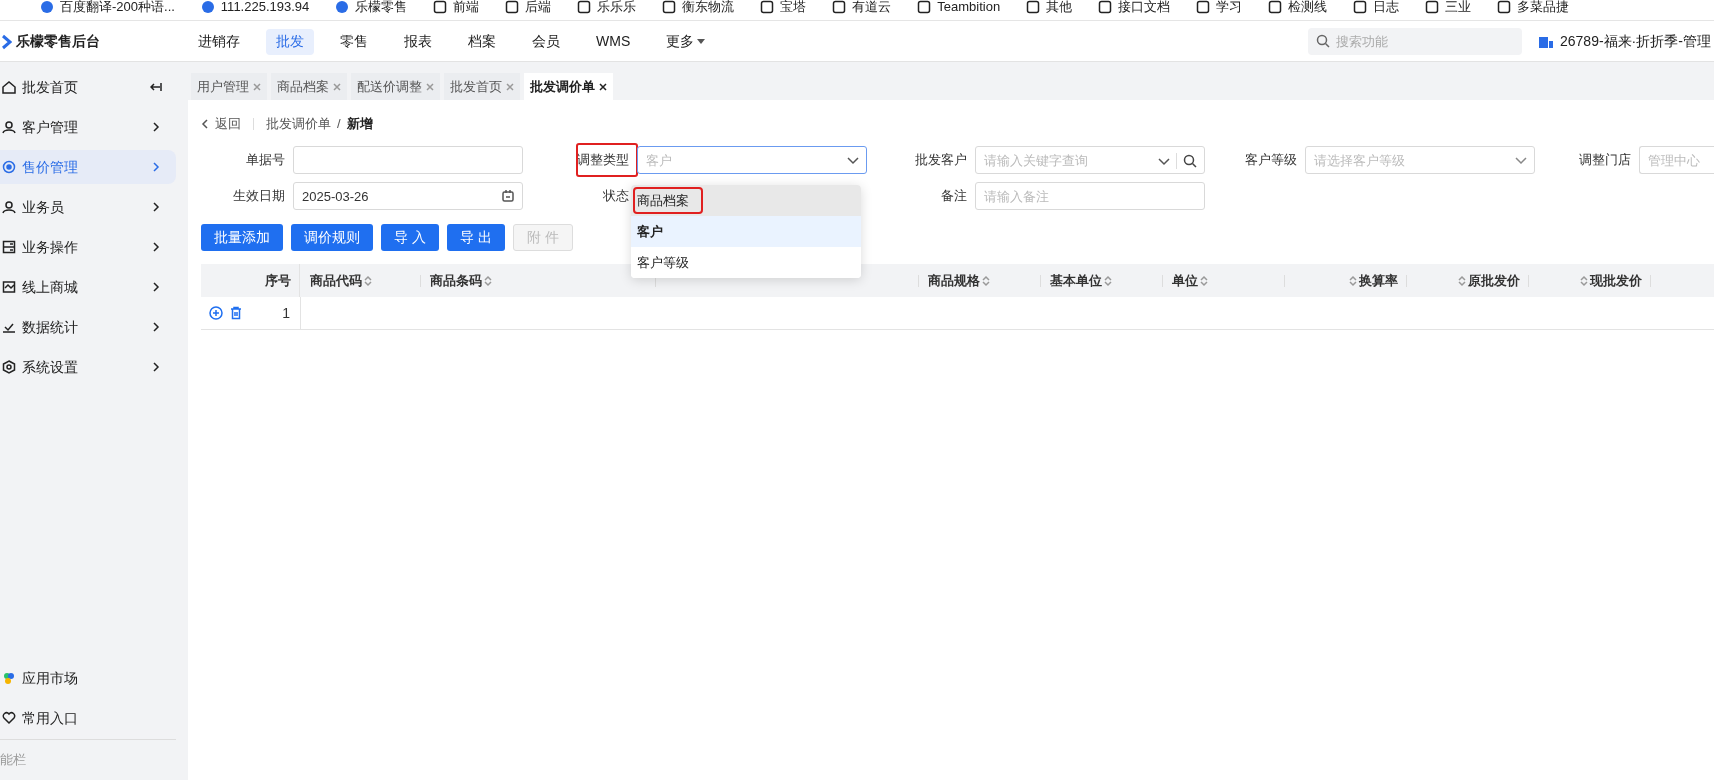 This screenshot has width=1714, height=780. Describe the element at coordinates (1489, 280) in the screenshot. I see `column-header: 原批发价` at that location.